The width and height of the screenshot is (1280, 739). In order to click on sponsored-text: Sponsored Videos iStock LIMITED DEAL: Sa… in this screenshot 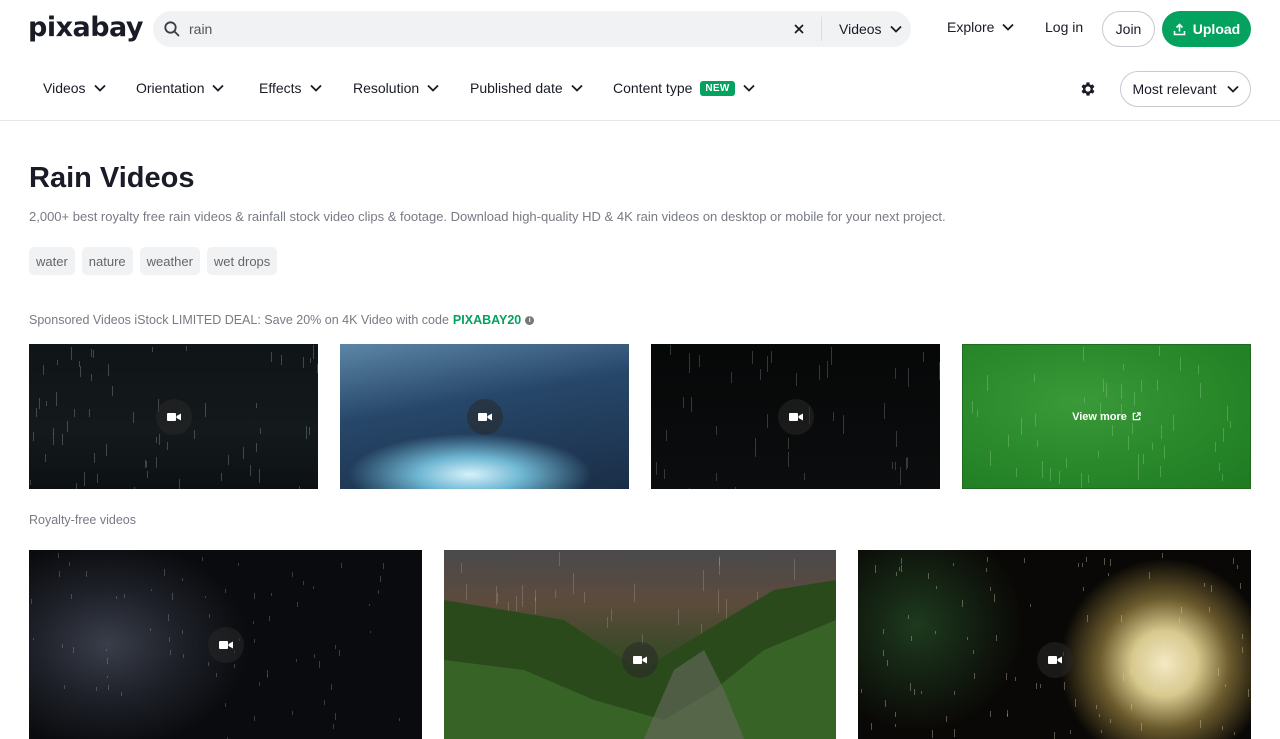, I will do `click(239, 320)`.